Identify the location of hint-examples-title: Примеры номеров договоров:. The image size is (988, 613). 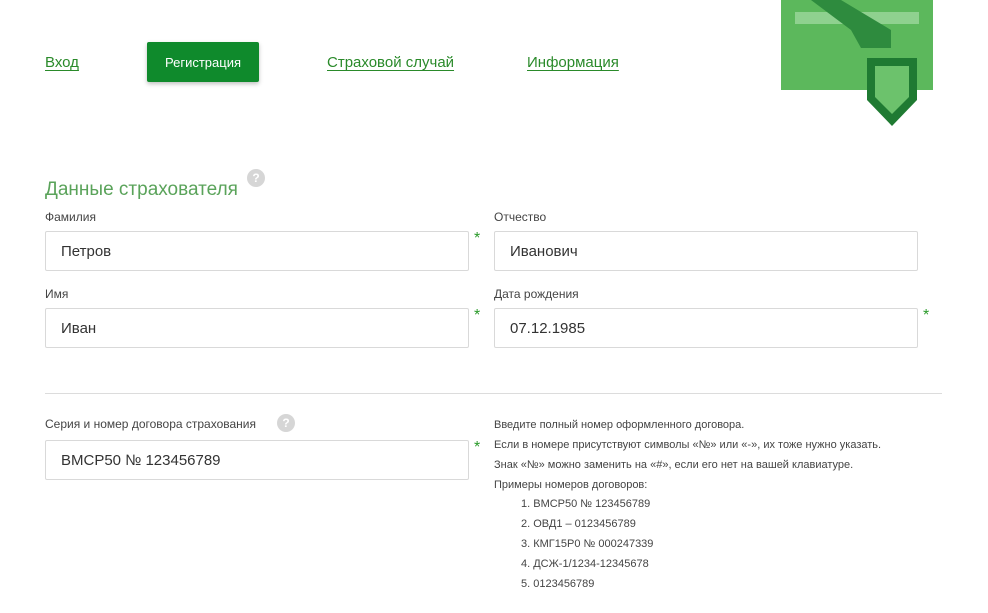
(571, 485).